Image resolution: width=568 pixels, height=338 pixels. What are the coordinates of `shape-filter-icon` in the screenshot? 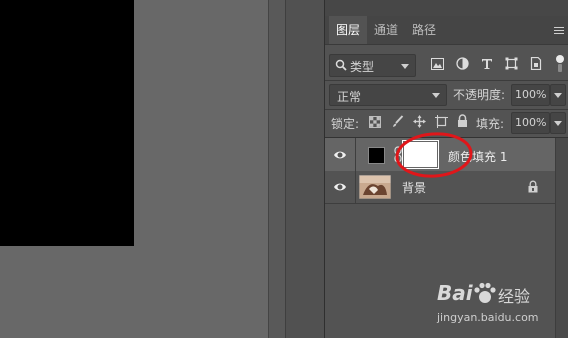 It's located at (511, 63).